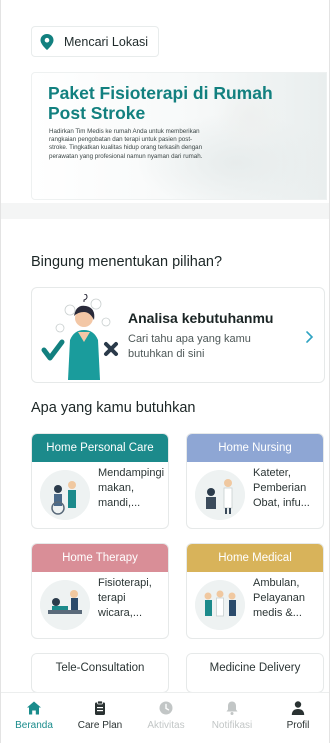  I want to click on bell-icon, so click(232, 708).